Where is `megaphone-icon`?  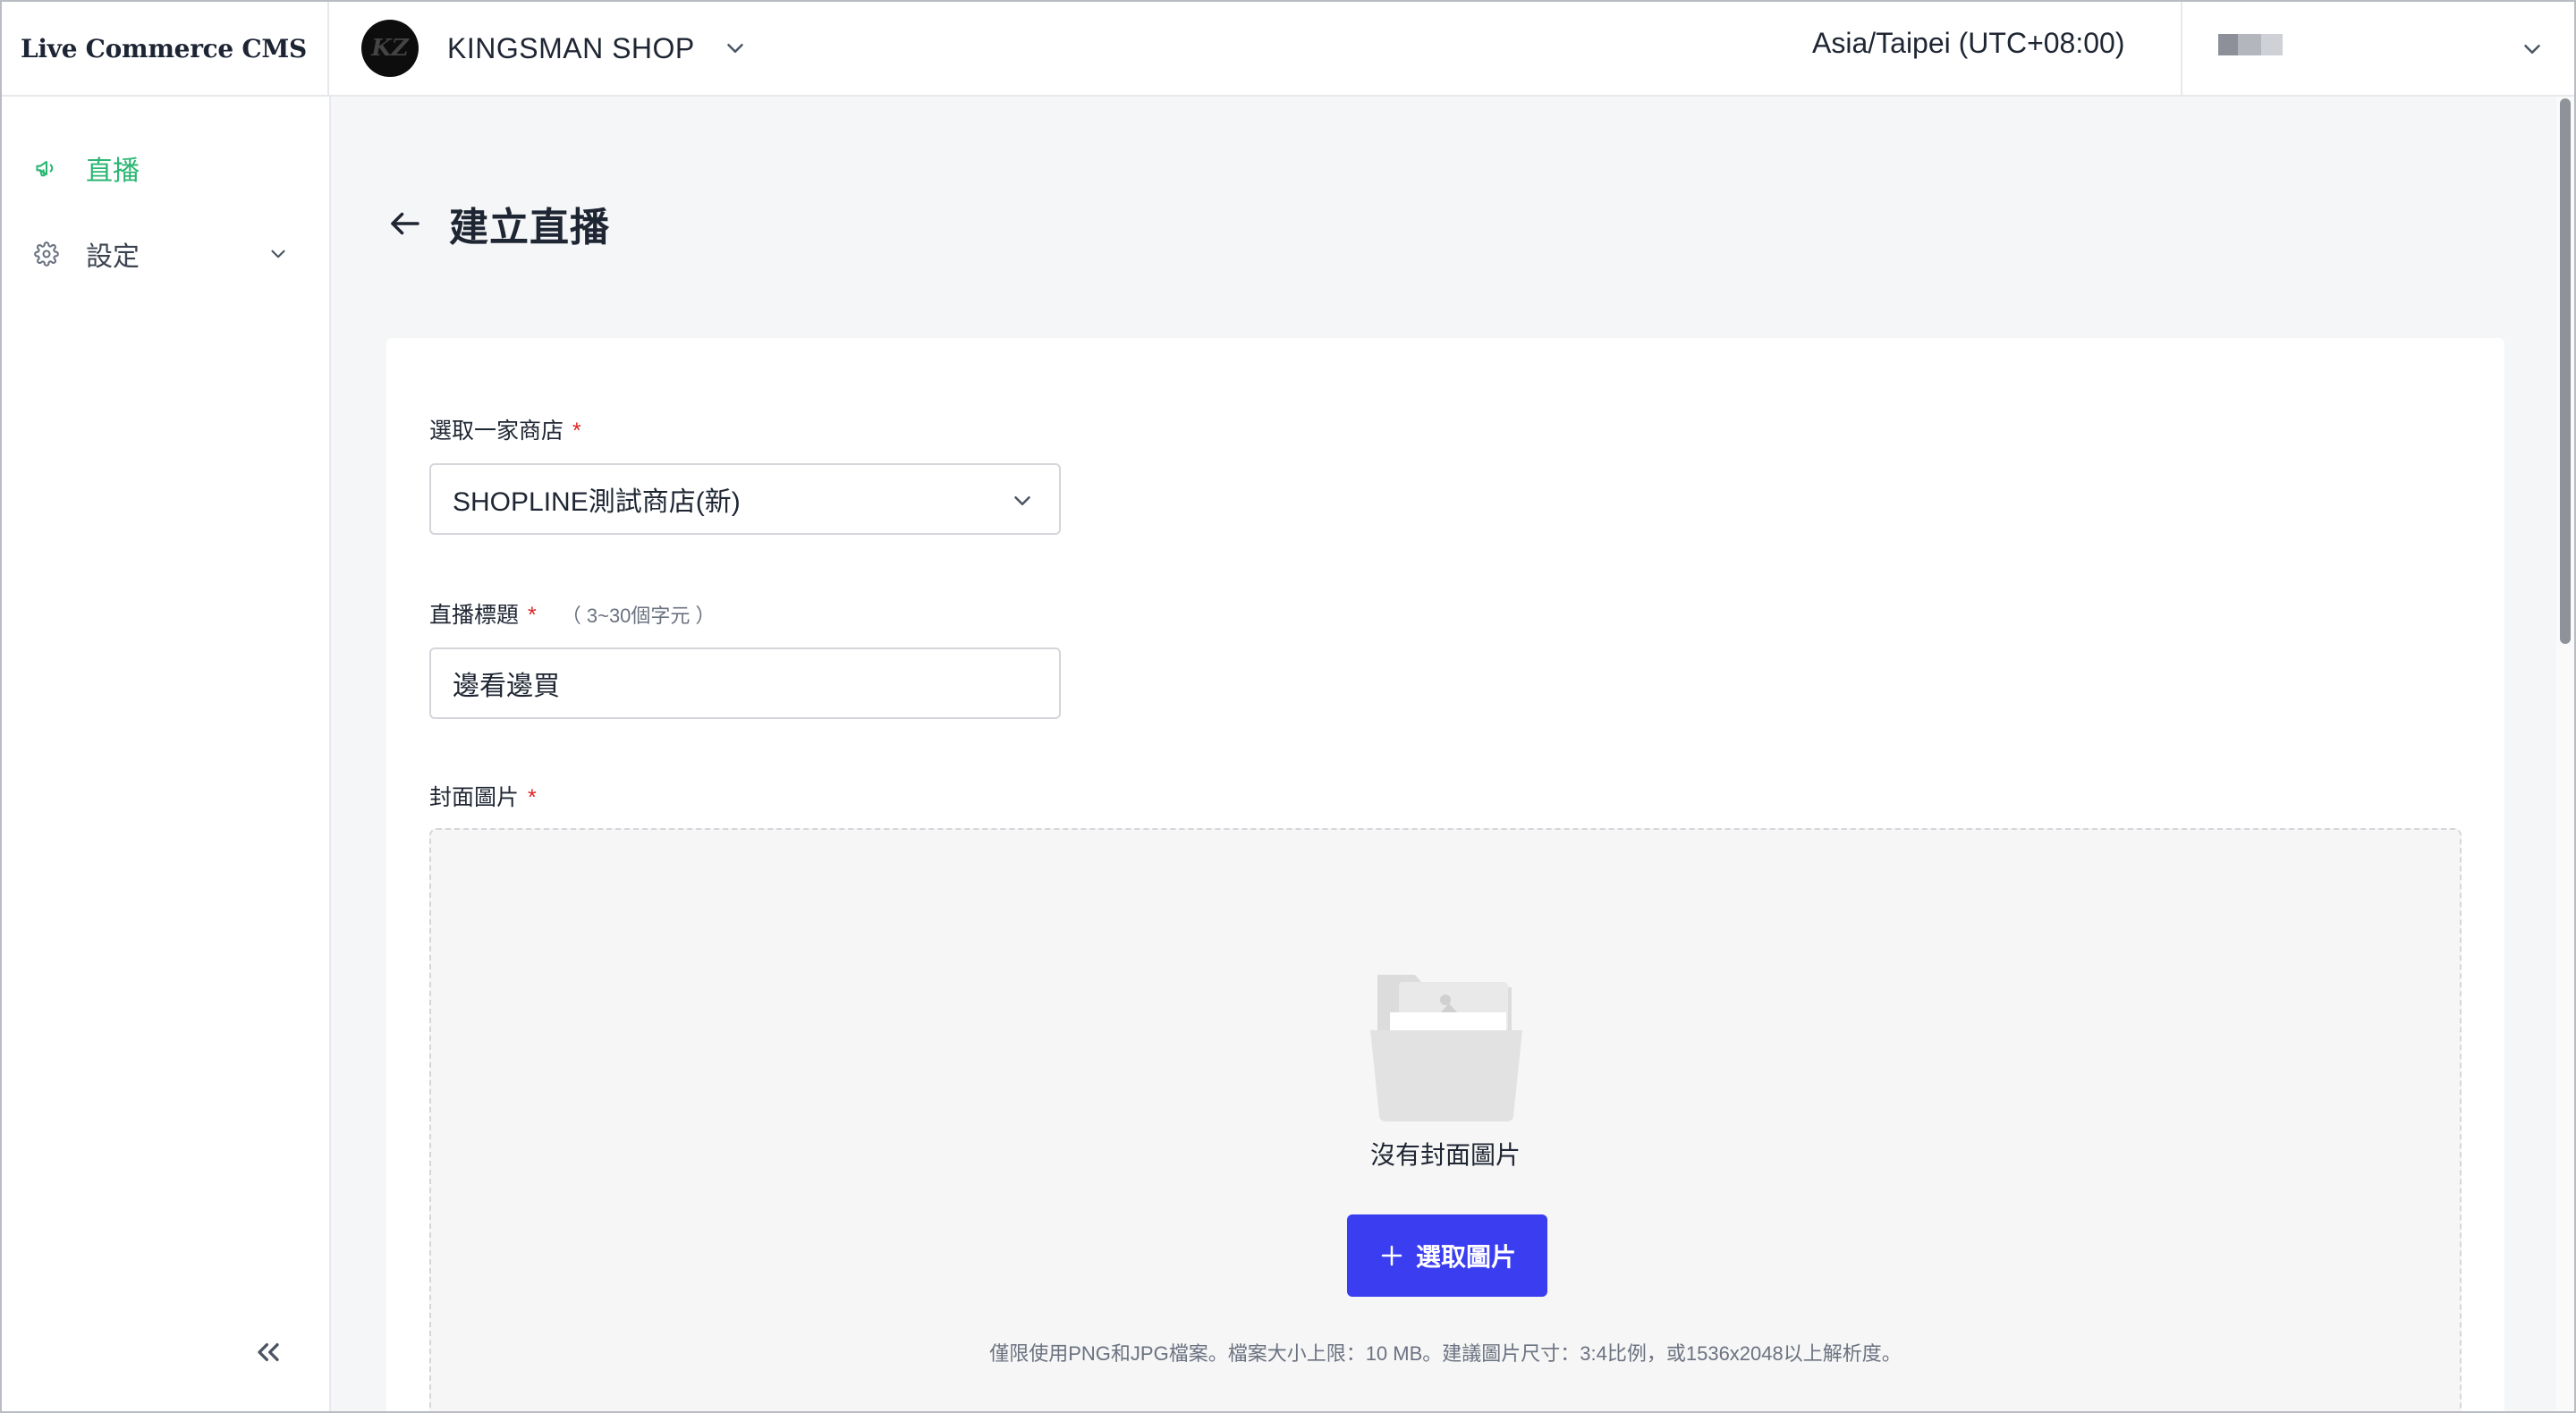 megaphone-icon is located at coordinates (45, 168).